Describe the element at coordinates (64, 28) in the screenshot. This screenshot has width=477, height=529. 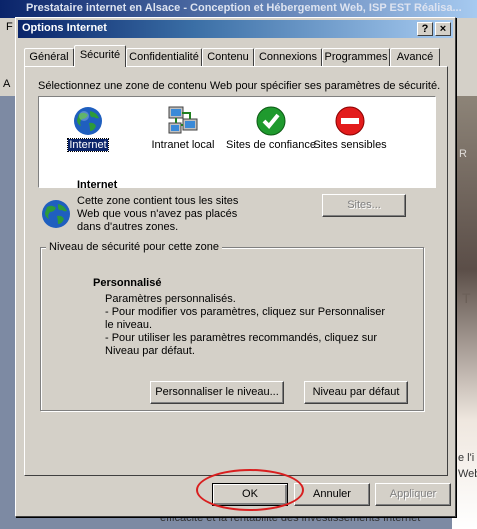
I see `dialog-title: Options Internet` at that location.